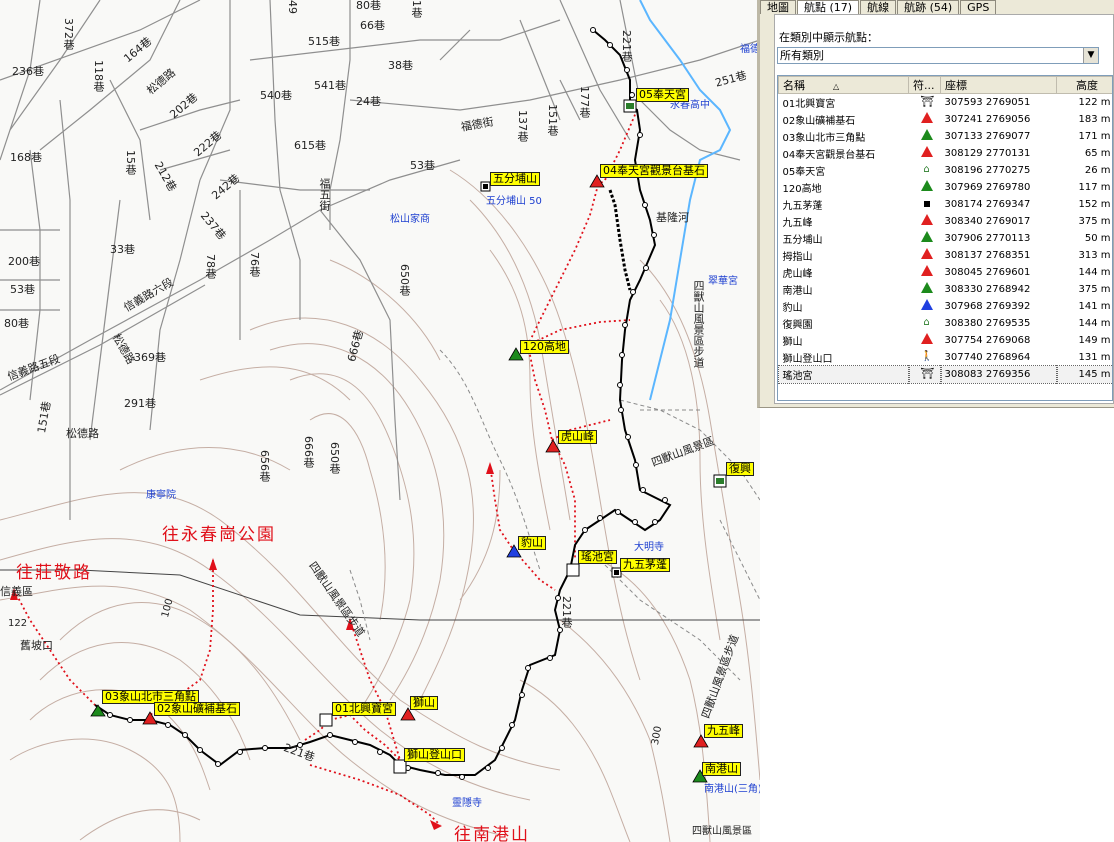 Image resolution: width=1114 pixels, height=842 pixels. I want to click on street-label: 615巷, so click(310, 145).